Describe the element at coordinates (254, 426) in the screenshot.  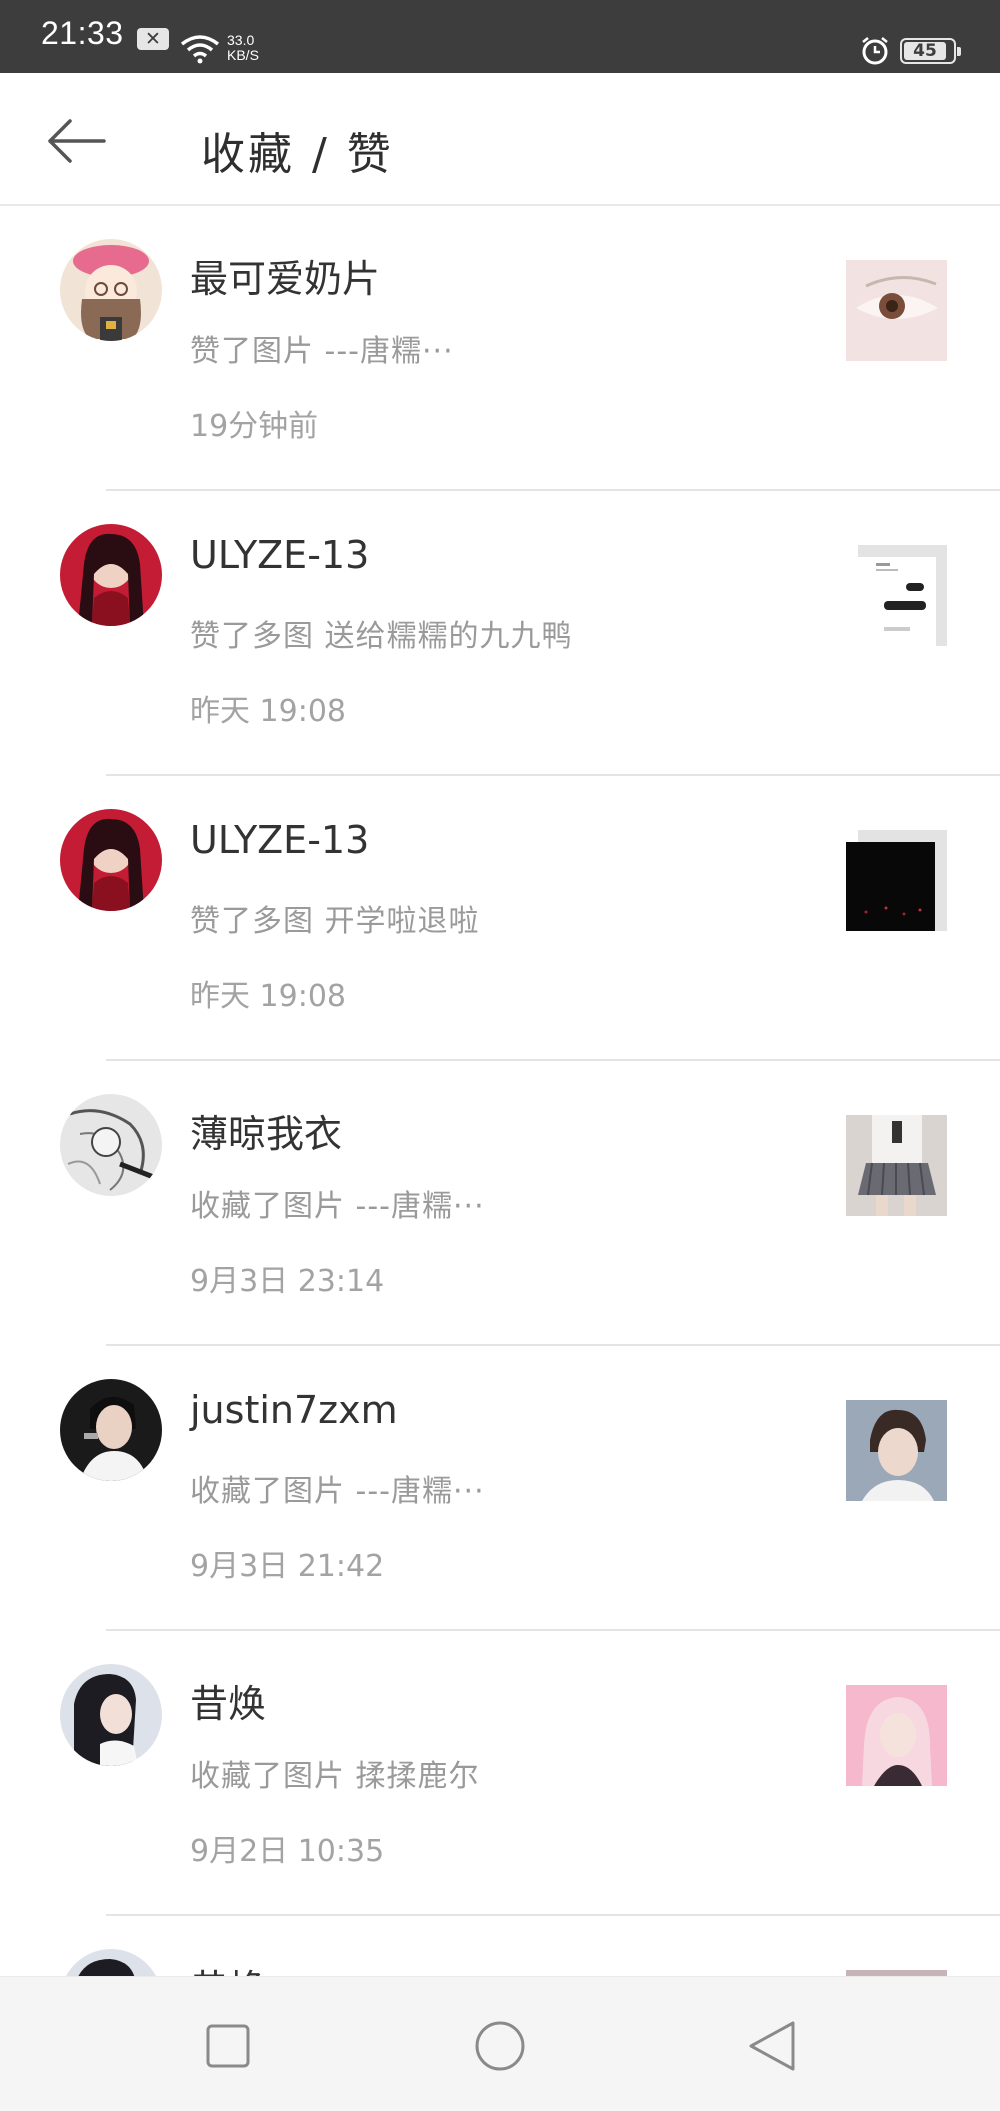
I see `time-text: 19分钟前` at that location.